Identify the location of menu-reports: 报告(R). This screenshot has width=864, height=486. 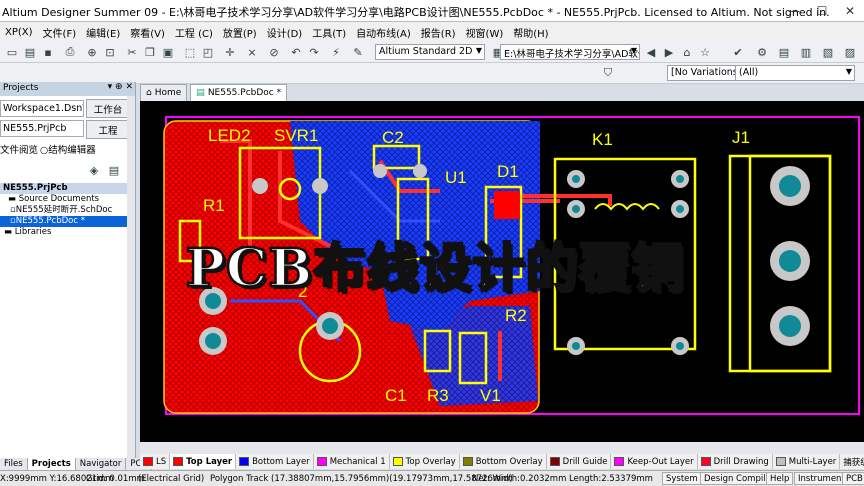
(438, 32).